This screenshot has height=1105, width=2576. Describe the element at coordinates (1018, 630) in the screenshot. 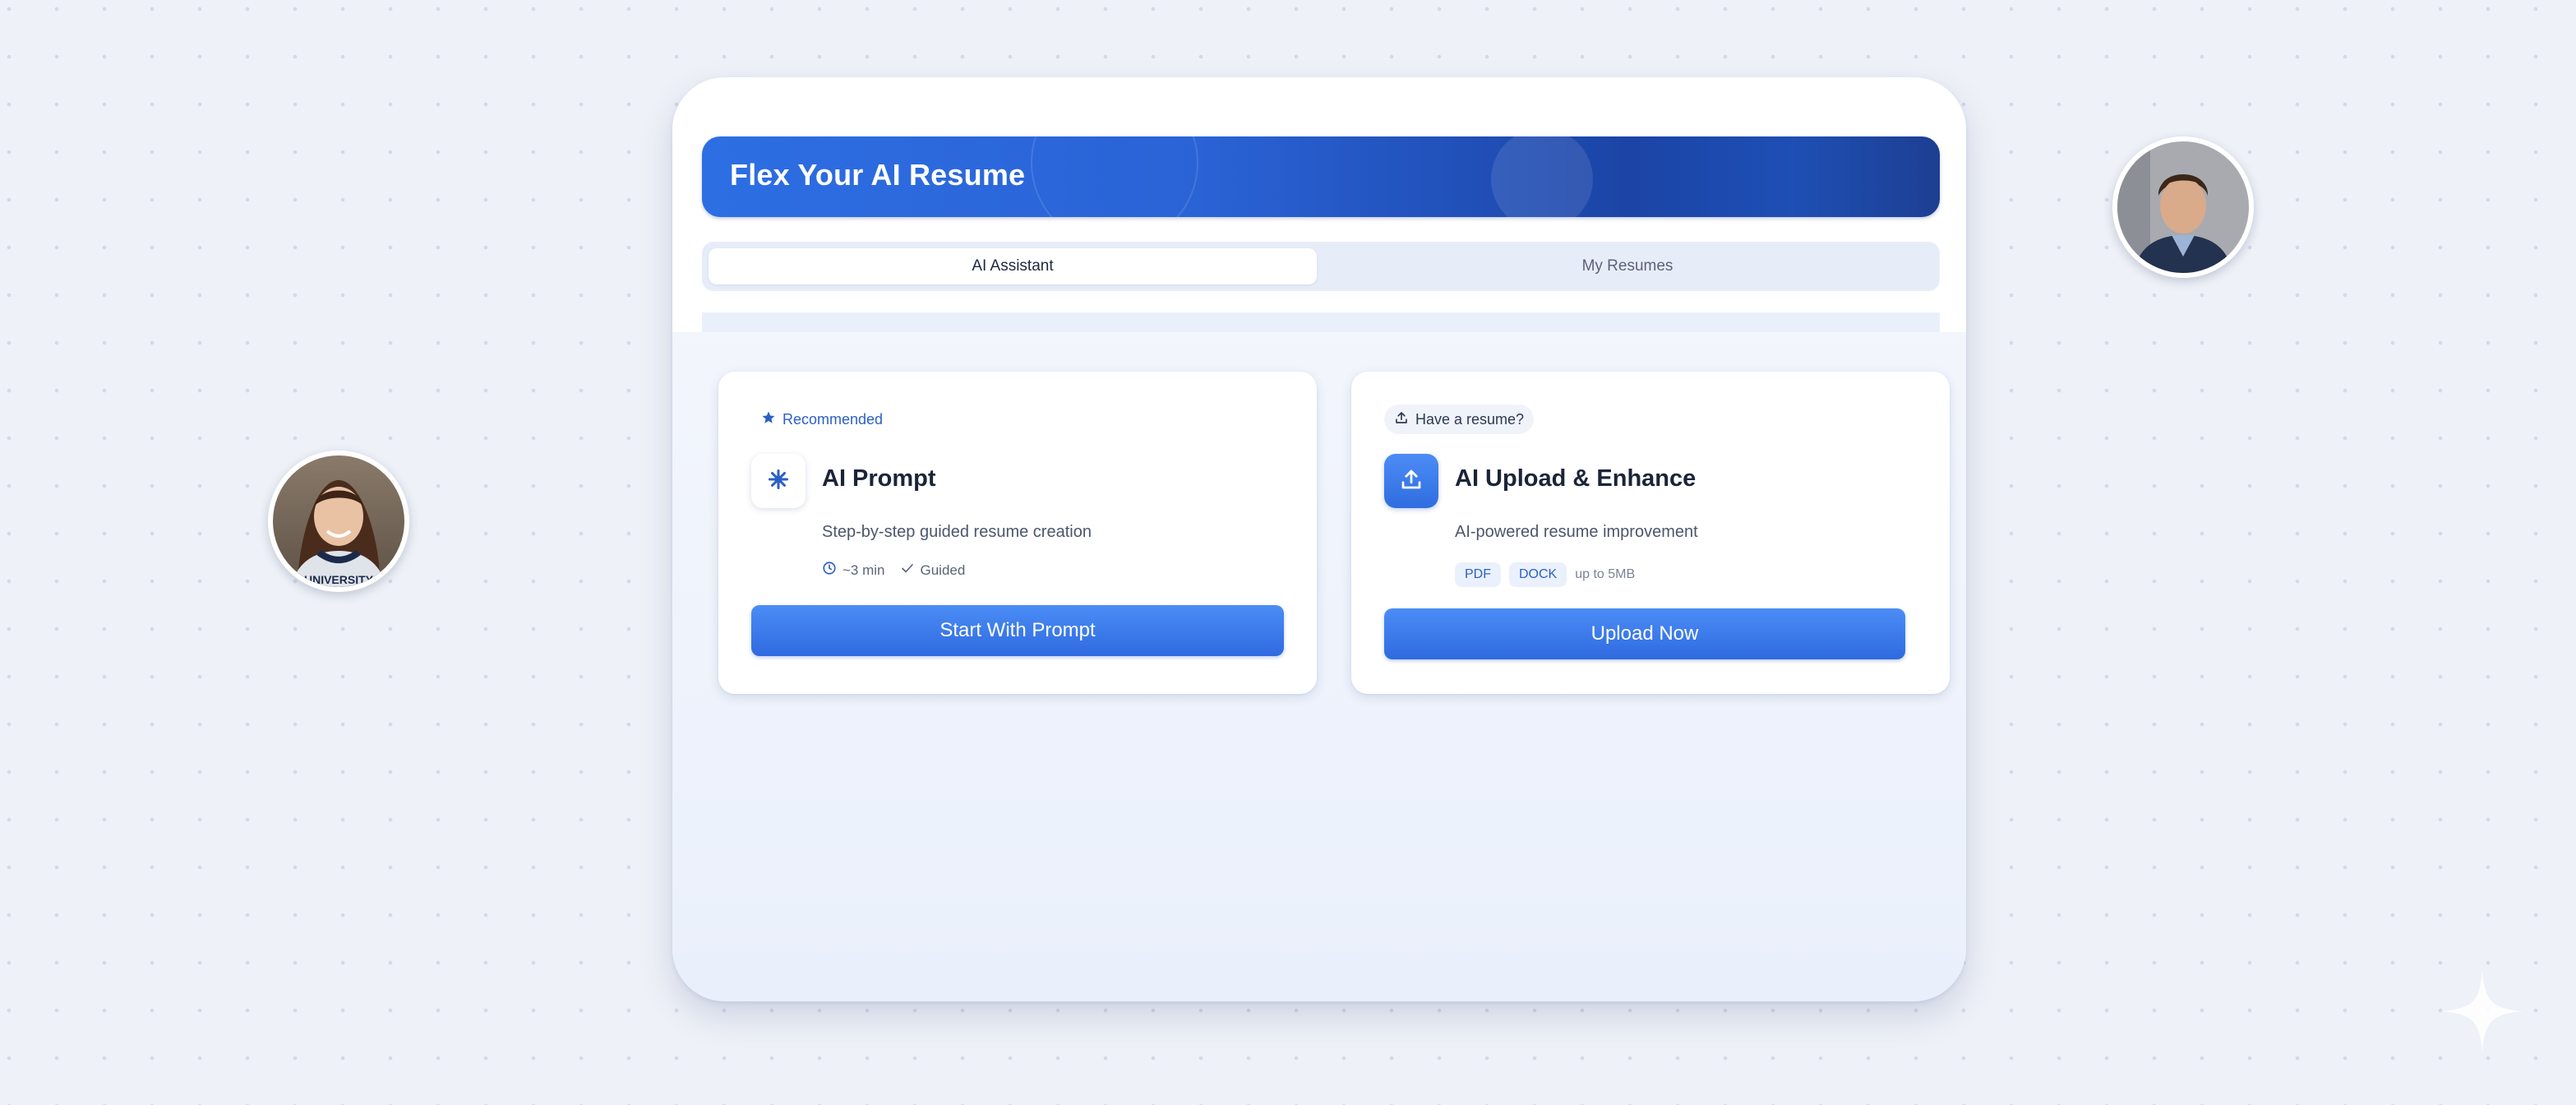

I see `start-with-prompt-button: Start With Prompt` at that location.